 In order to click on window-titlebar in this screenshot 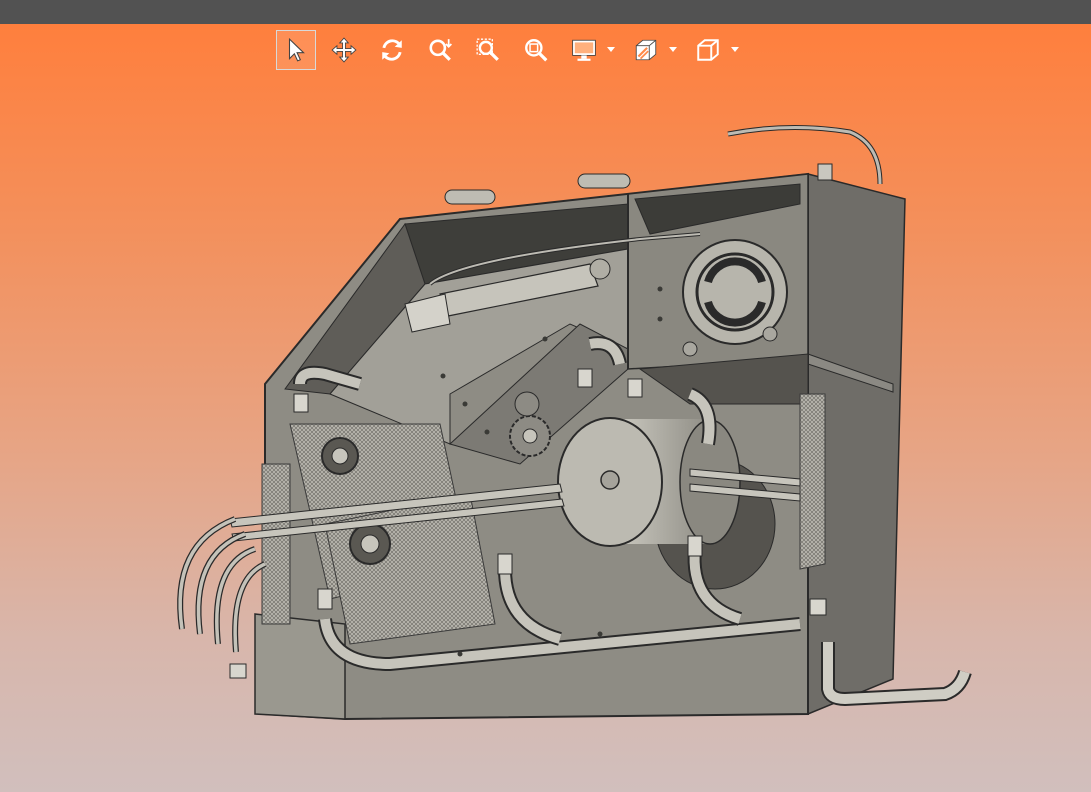, I will do `click(545, 12)`.